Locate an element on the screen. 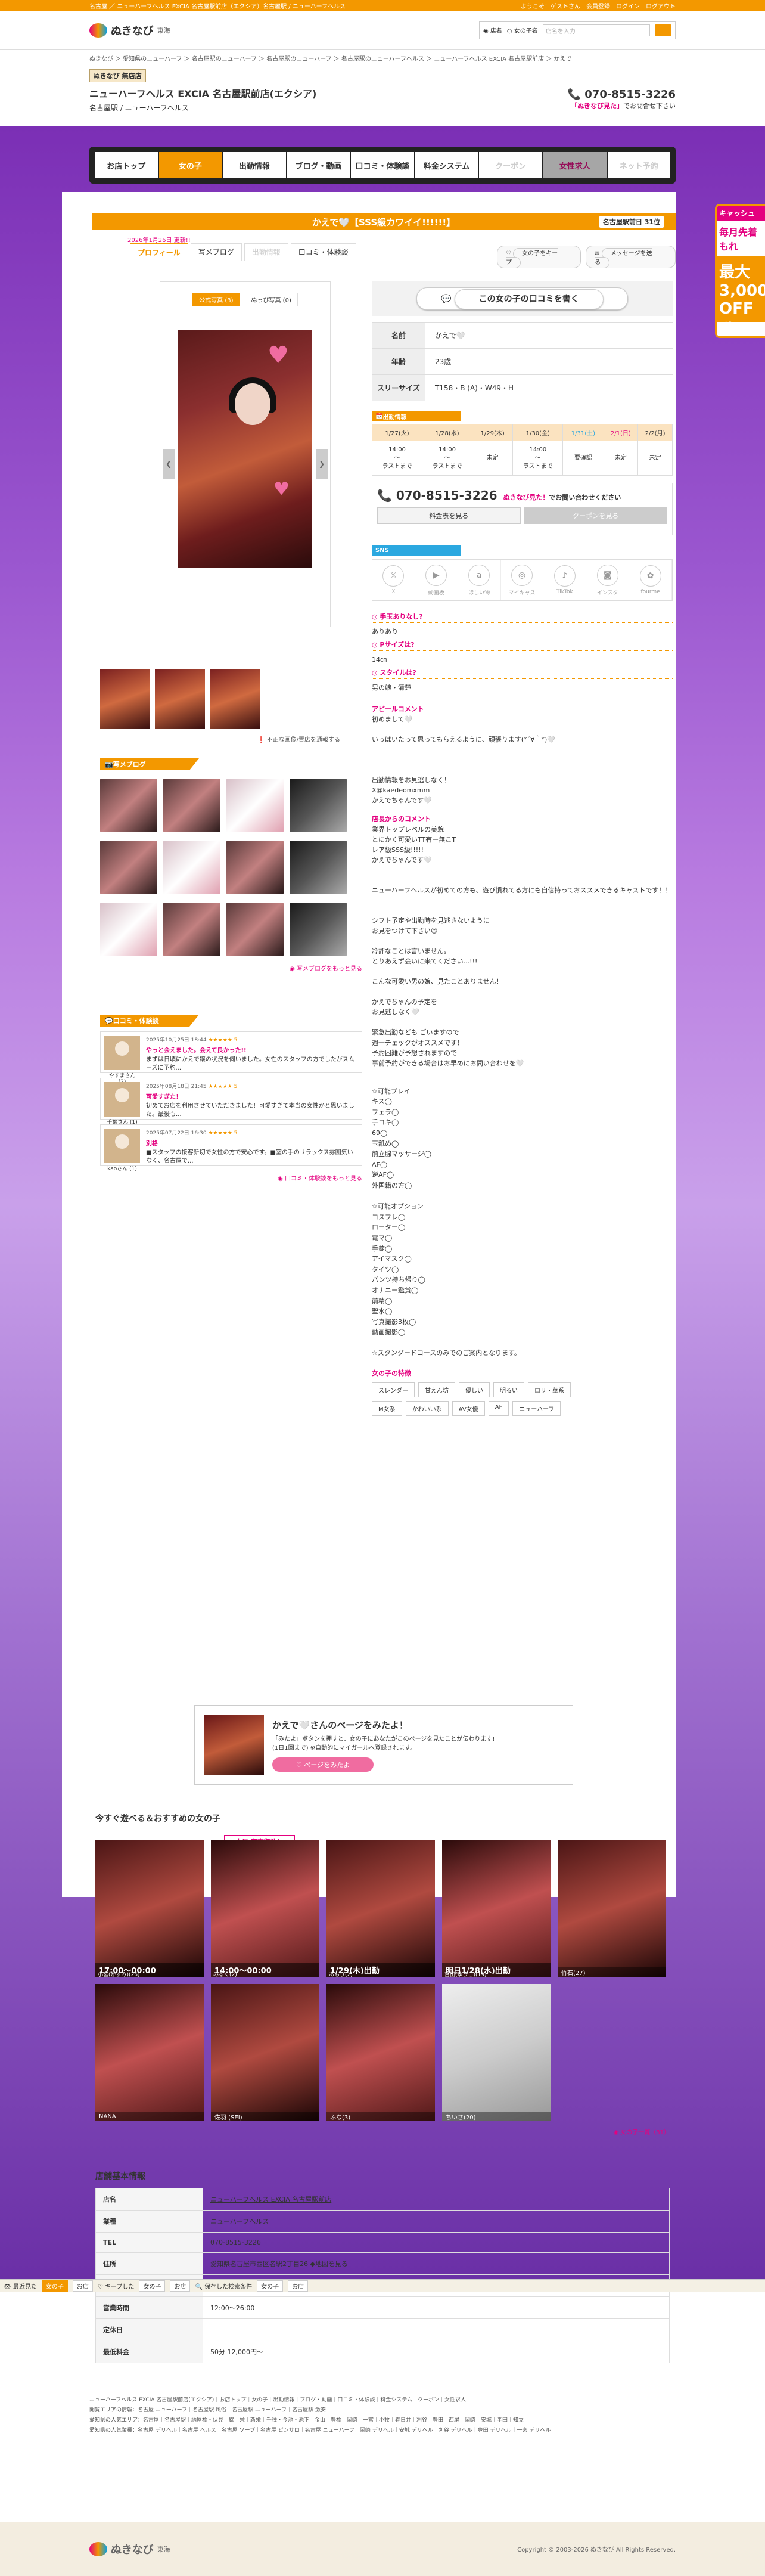 The height and width of the screenshot is (2576, 765). banner-sub: 毎月先着 もれ is located at coordinates (738, 239).